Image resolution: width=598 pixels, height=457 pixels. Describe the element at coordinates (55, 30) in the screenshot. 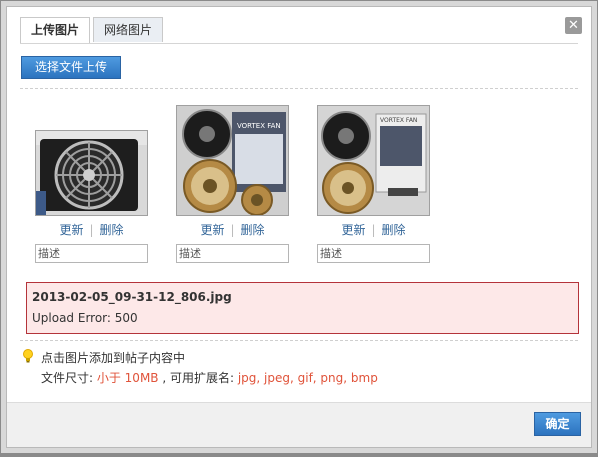

I see `tab-upload-image: 上传图片` at that location.